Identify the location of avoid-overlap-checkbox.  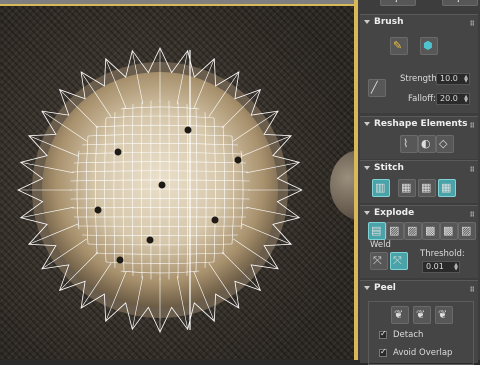
(383, 352).